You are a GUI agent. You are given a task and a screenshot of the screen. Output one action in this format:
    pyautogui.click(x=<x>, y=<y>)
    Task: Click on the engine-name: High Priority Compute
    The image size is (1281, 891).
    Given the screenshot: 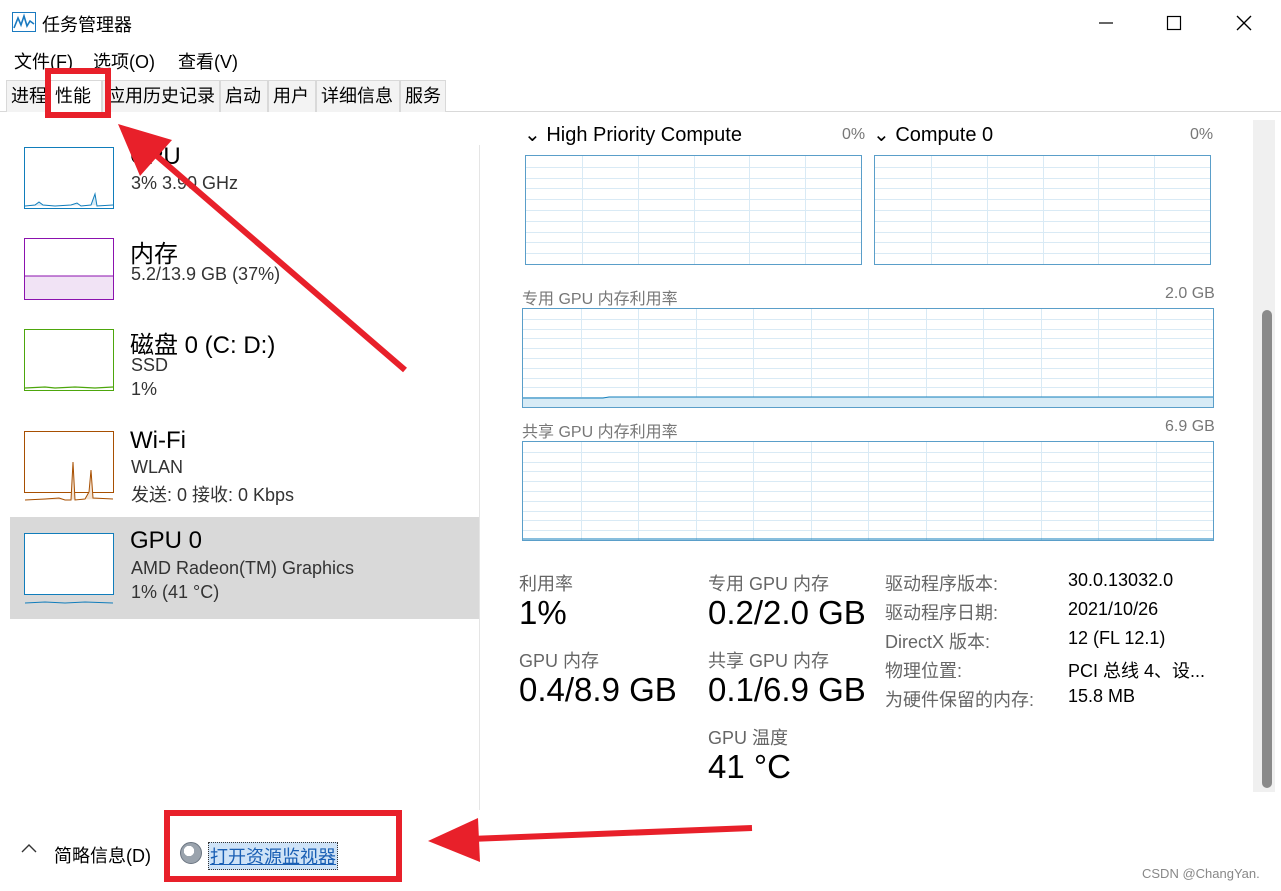 What is the action you would take?
    pyautogui.click(x=644, y=135)
    